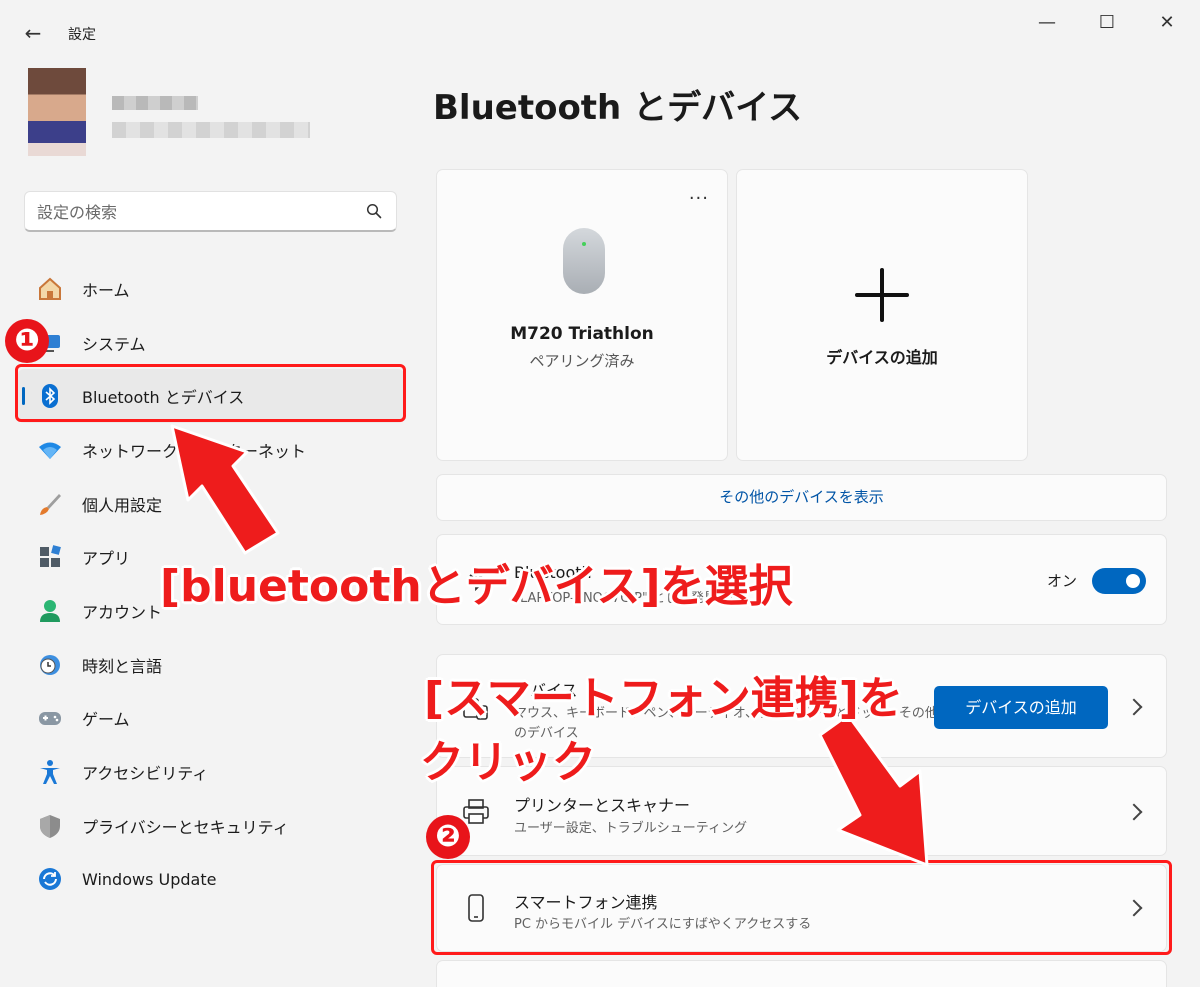 Image resolution: width=1200 pixels, height=987 pixels. What do you see at coordinates (27, 341) in the screenshot?
I see `step-1-badge: ❶` at bounding box center [27, 341].